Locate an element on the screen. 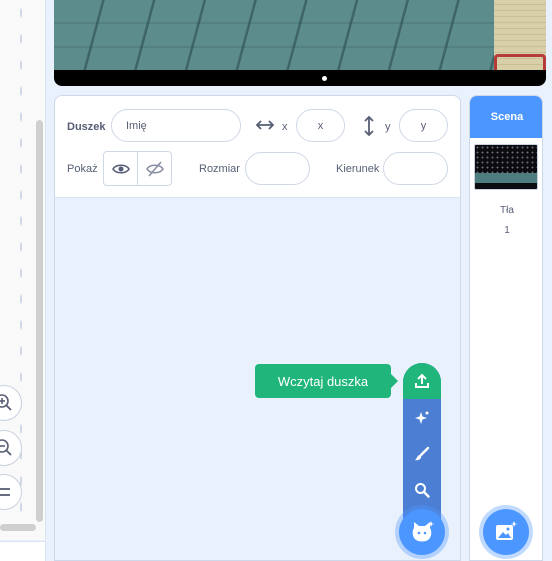 Image resolution: width=552 pixels, height=561 pixels. choose-backdrop-button is located at coordinates (506, 532).